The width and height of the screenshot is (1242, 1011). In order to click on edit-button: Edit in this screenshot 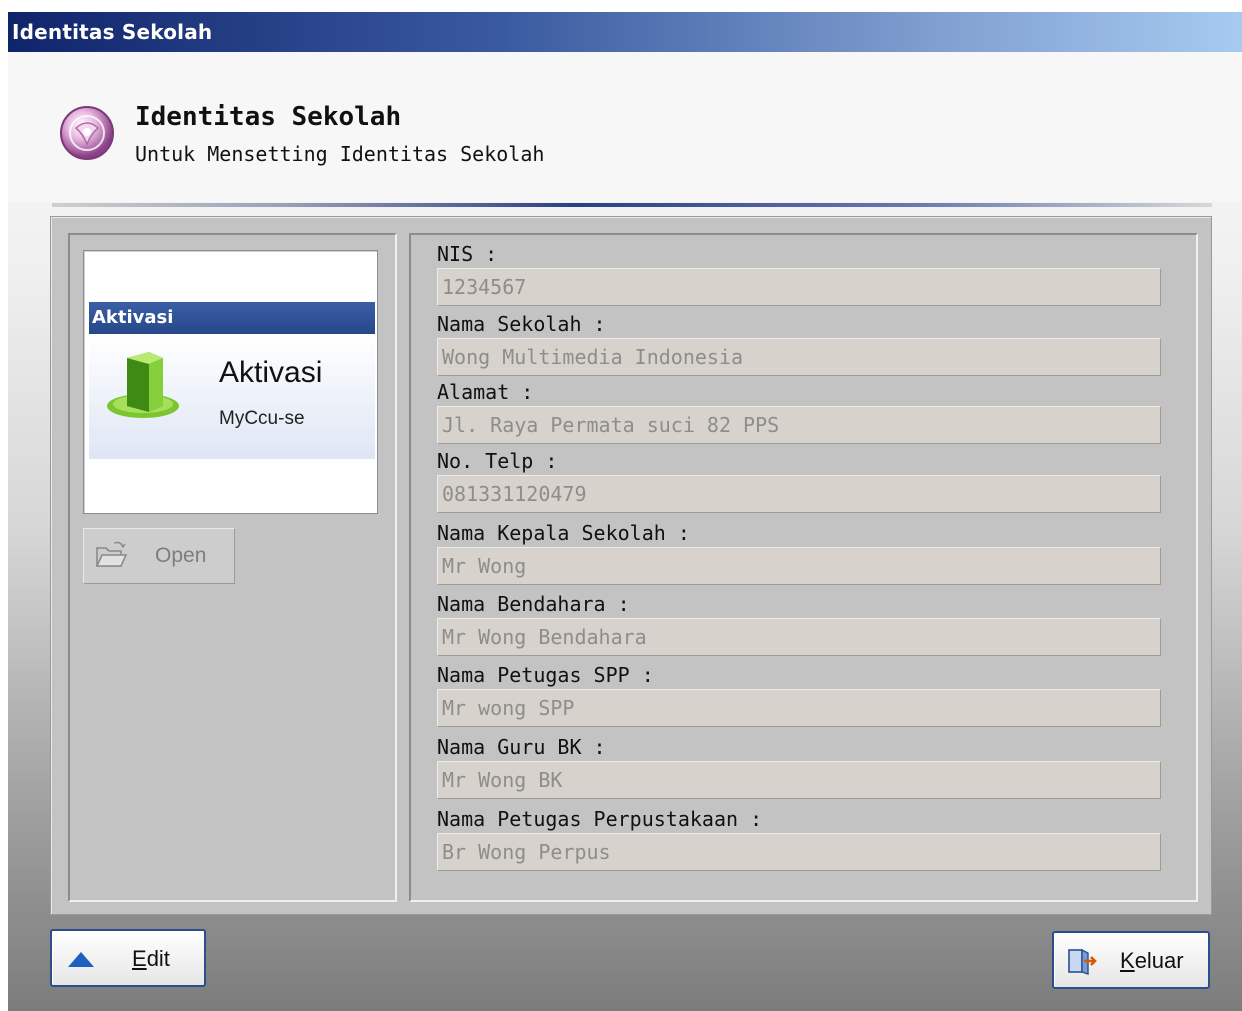, I will do `click(128, 958)`.